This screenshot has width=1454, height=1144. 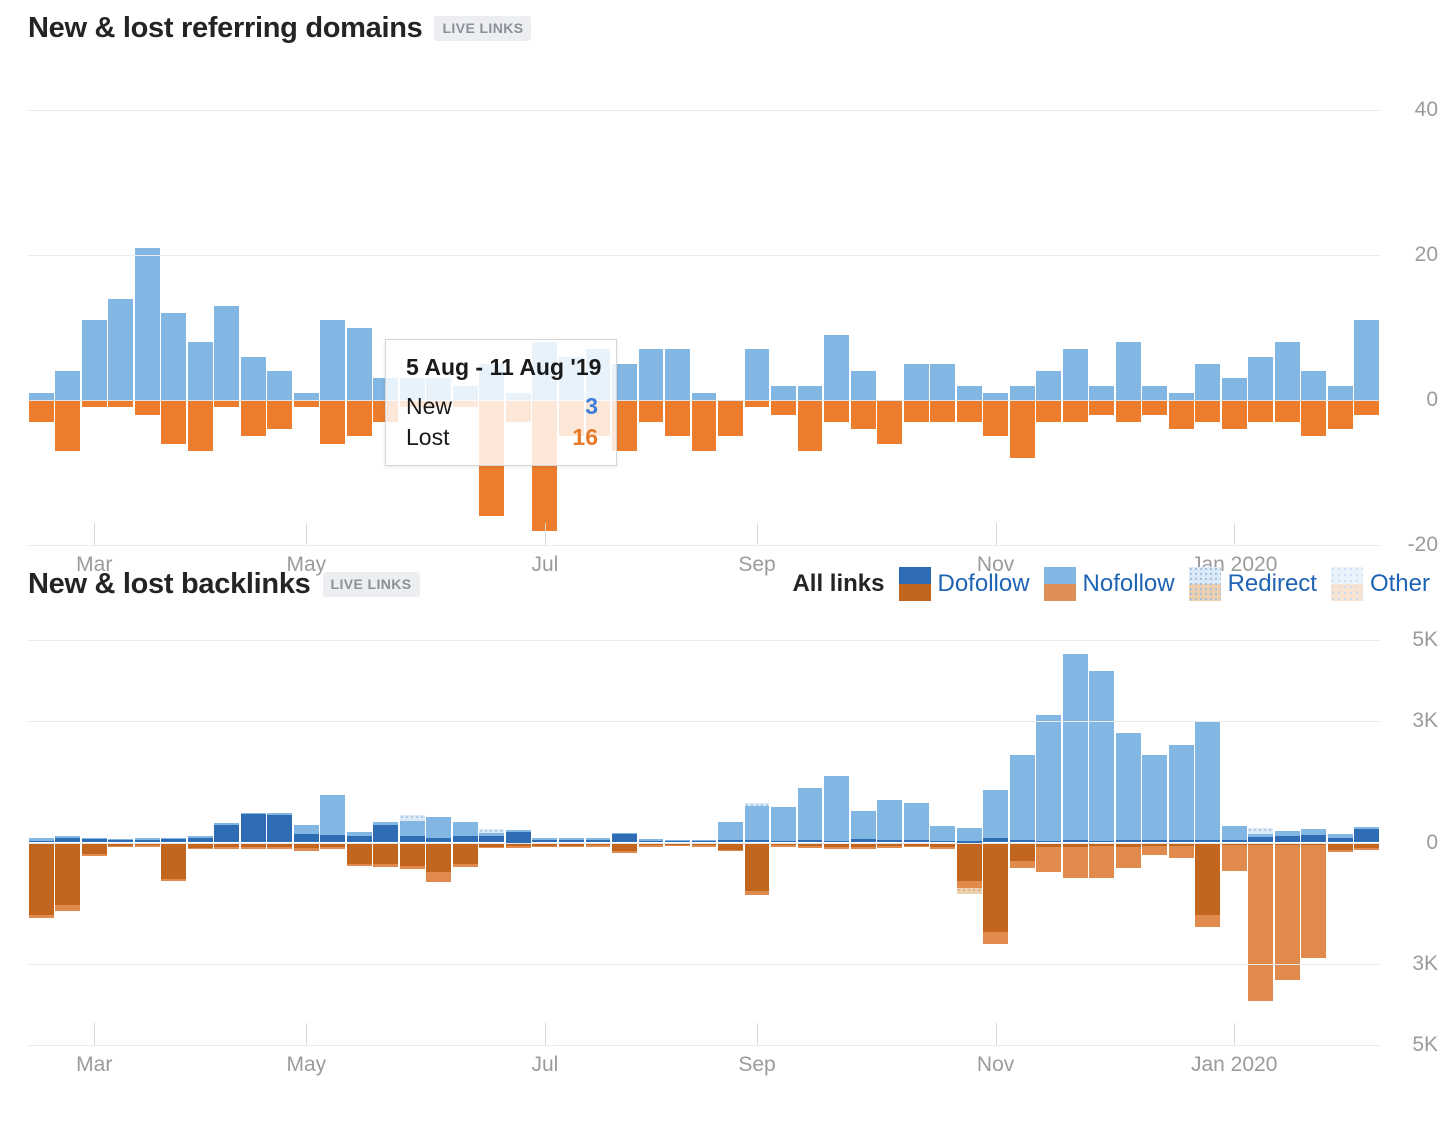 What do you see at coordinates (1109, 584) in the screenshot?
I see `legend-item-nofollow: Nofollow` at bounding box center [1109, 584].